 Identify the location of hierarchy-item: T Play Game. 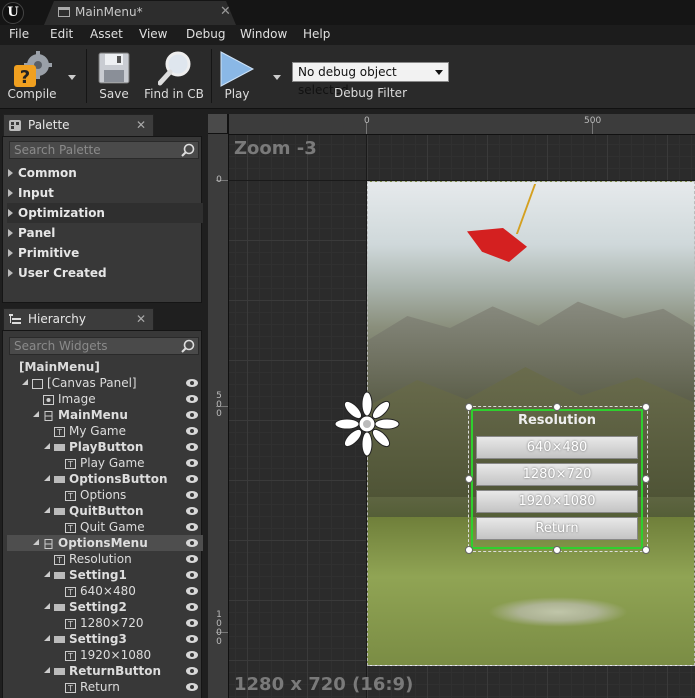
(105, 463).